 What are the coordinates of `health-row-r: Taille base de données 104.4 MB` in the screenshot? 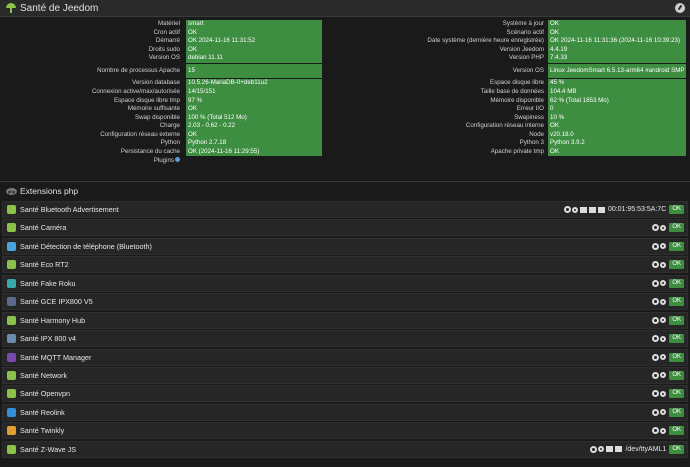 It's located at (345, 92).